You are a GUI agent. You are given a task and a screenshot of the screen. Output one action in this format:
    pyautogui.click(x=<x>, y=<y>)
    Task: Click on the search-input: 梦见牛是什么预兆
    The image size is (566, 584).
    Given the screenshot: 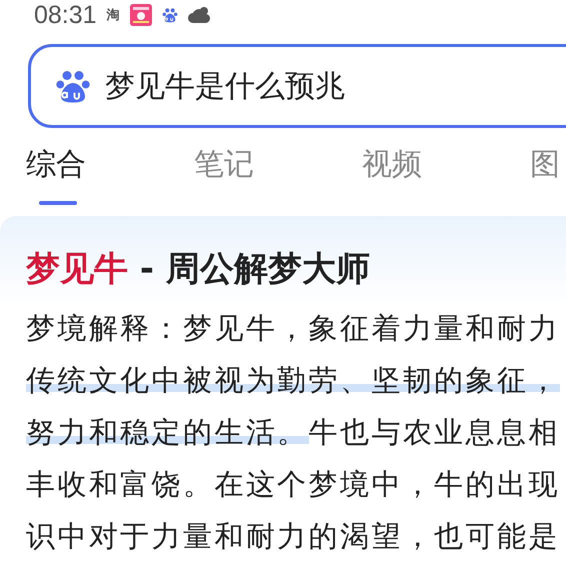 What is the action you would take?
    pyautogui.click(x=315, y=86)
    